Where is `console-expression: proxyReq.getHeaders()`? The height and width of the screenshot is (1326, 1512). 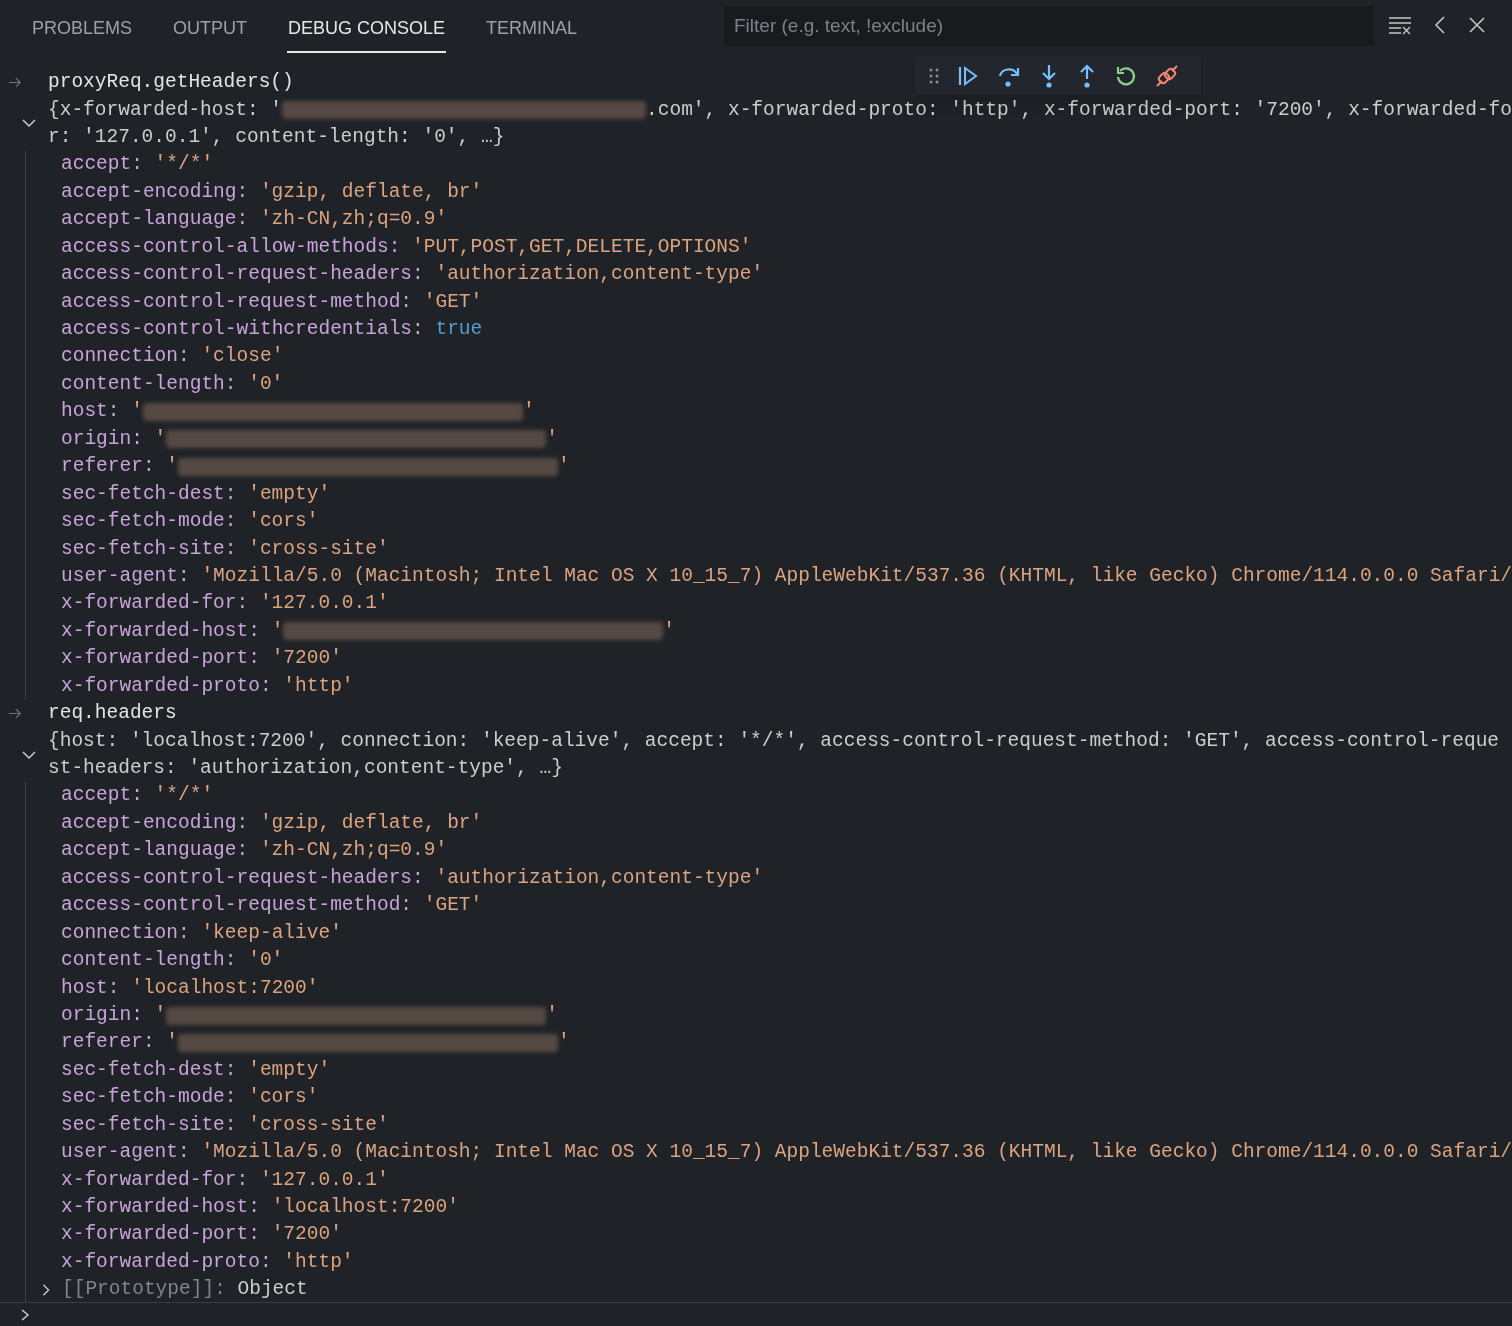
console-expression: proxyReq.getHeaders() is located at coordinates (171, 83).